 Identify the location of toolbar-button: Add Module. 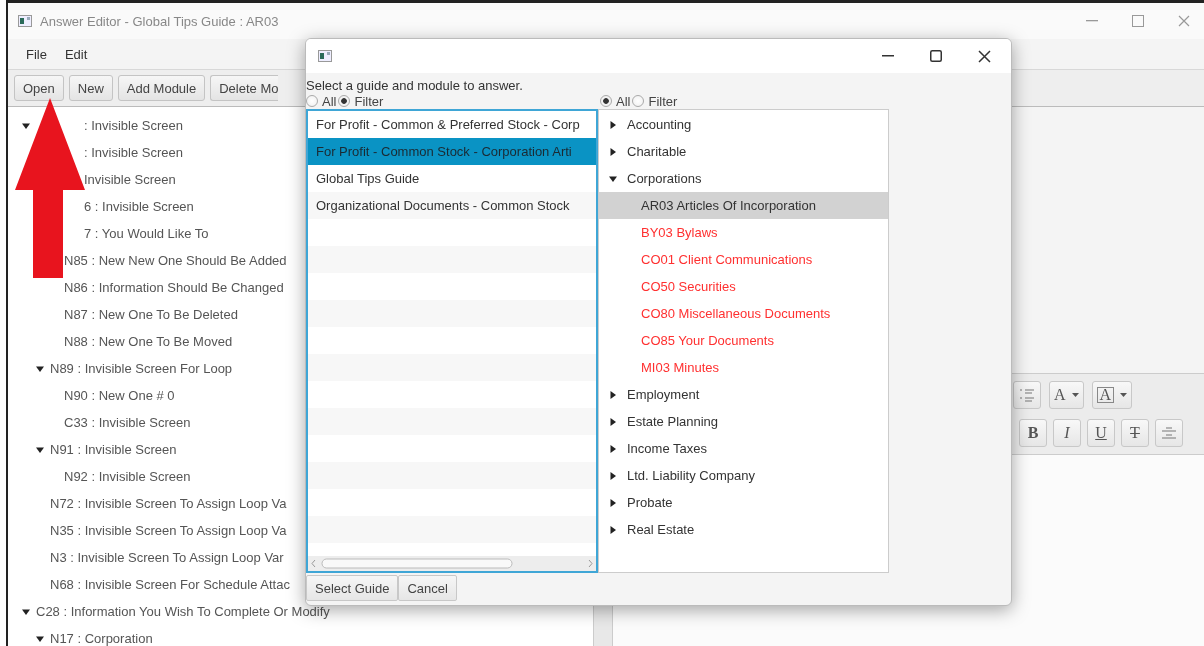
(161, 88).